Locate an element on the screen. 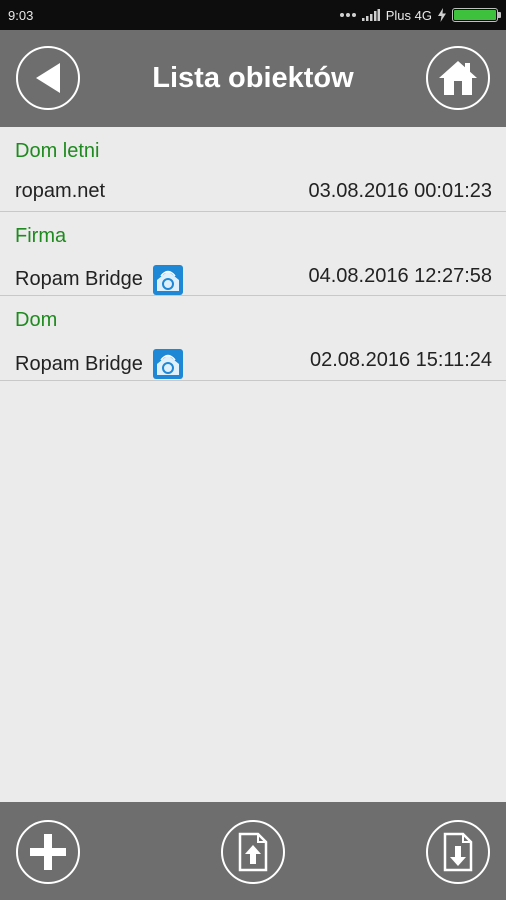  object-connection: ropam.net is located at coordinates (60, 191).